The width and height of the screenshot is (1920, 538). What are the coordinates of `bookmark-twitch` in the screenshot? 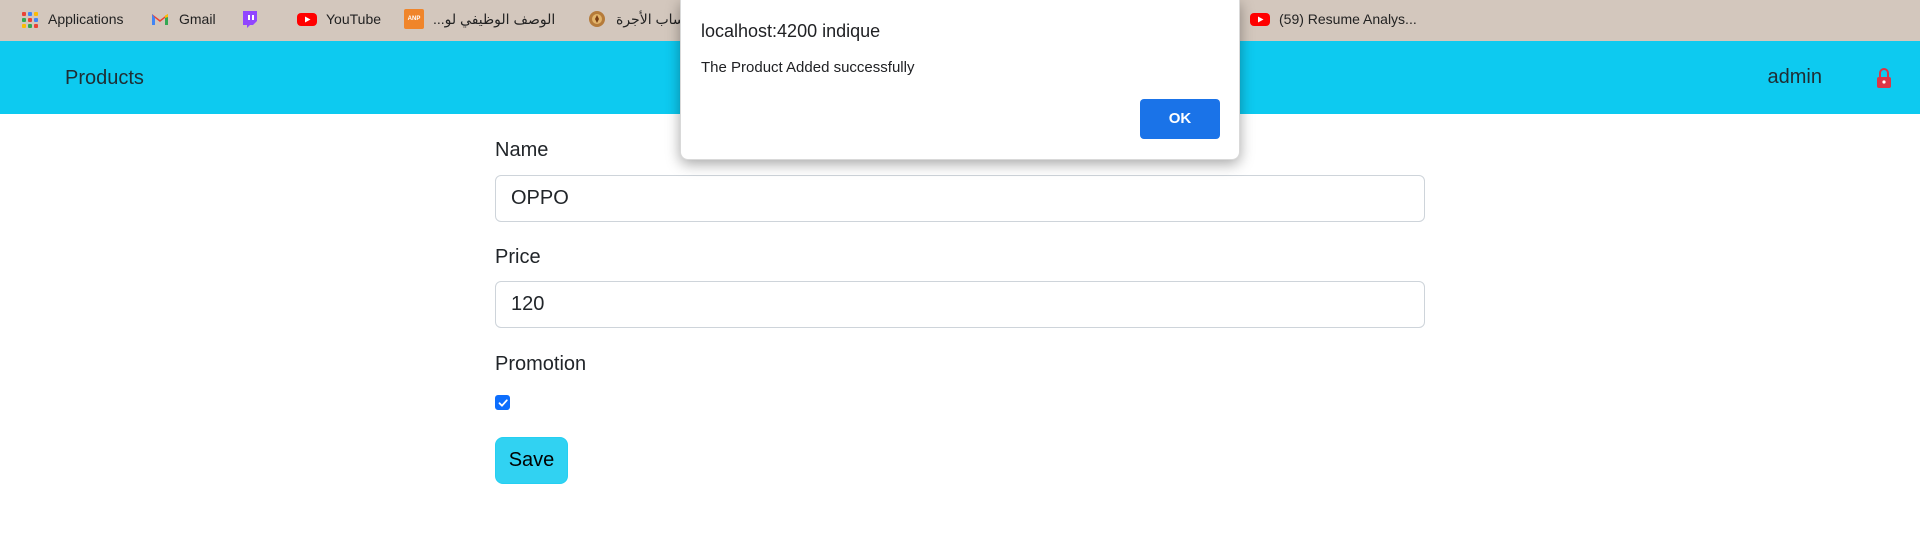 It's located at (253, 19).